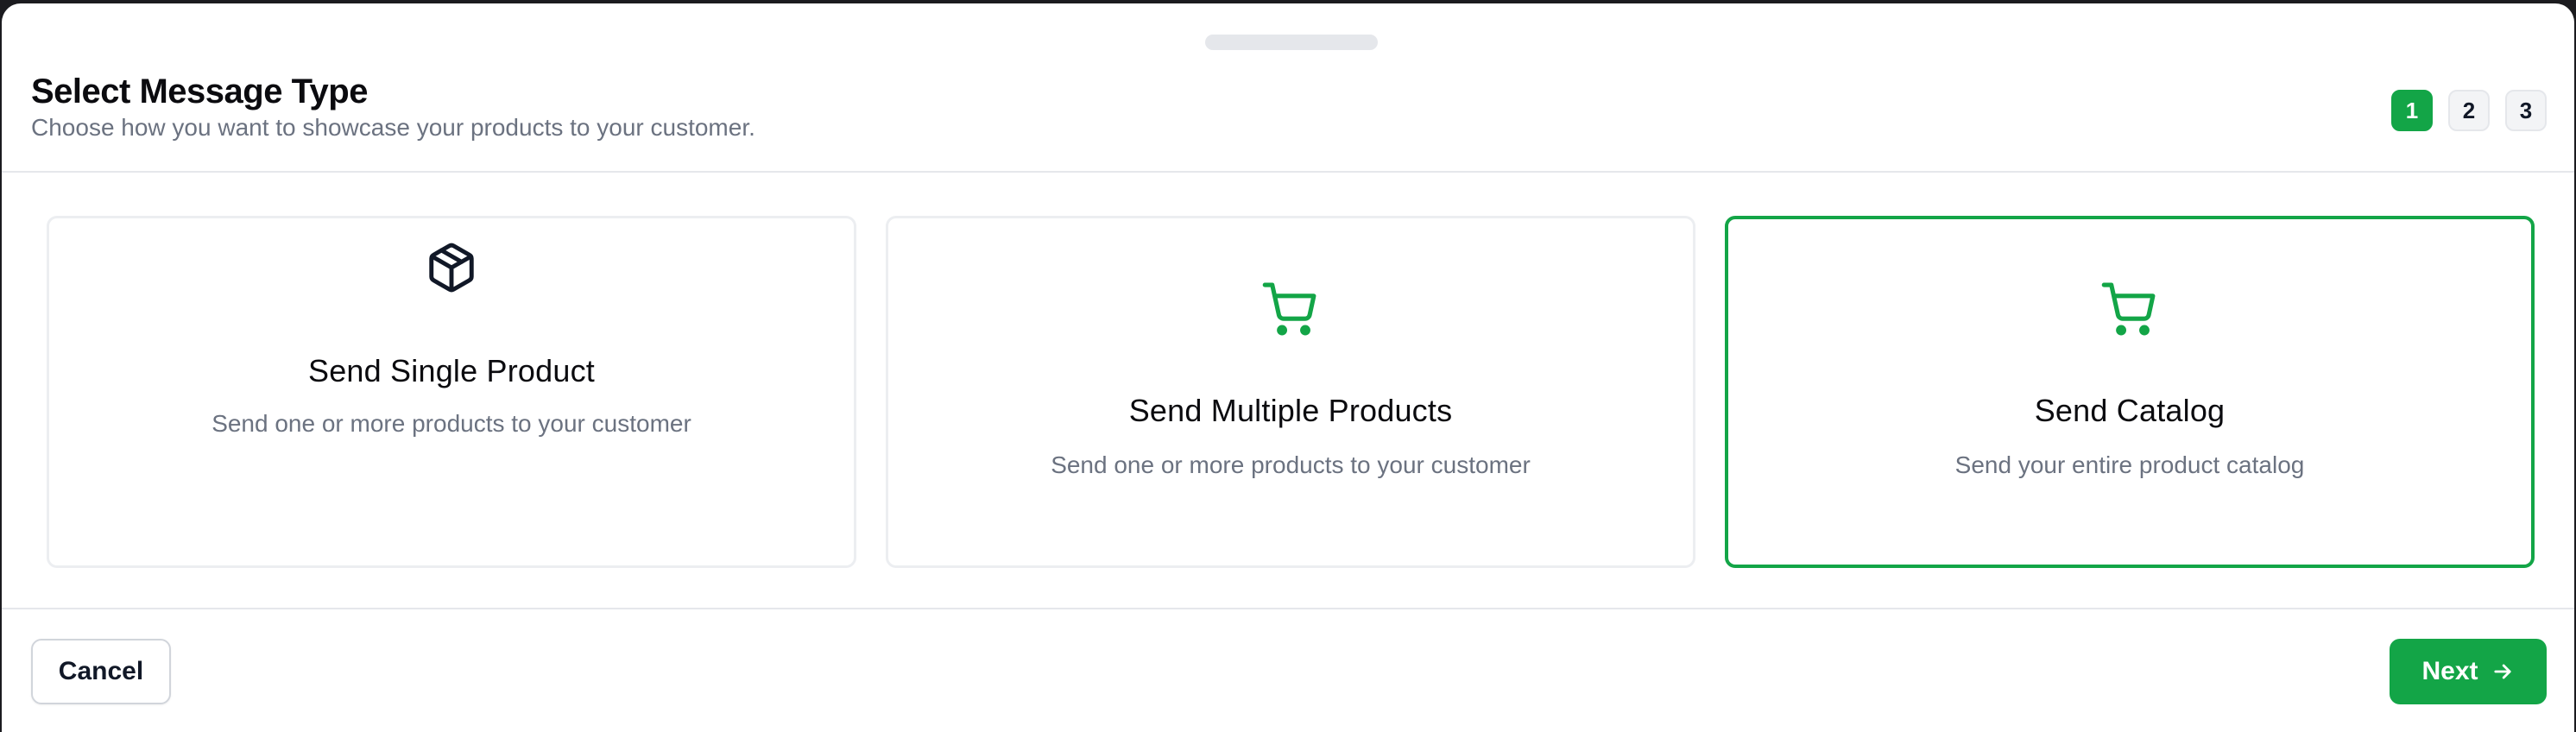  I want to click on option-description: Send your entire product catalog, so click(2129, 464).